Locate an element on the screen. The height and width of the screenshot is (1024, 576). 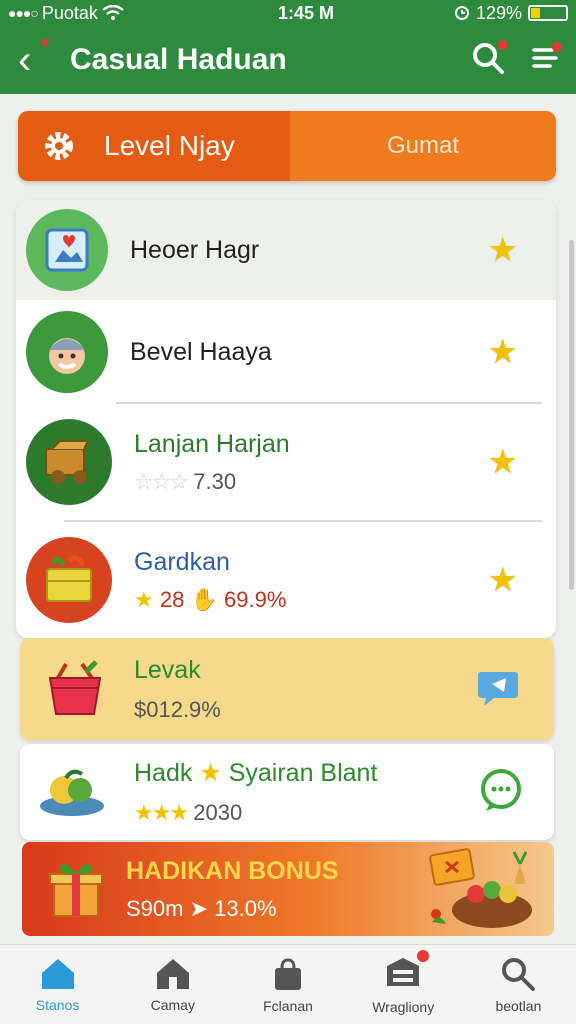
tab-gumat: Gumat is located at coordinates (423, 146).